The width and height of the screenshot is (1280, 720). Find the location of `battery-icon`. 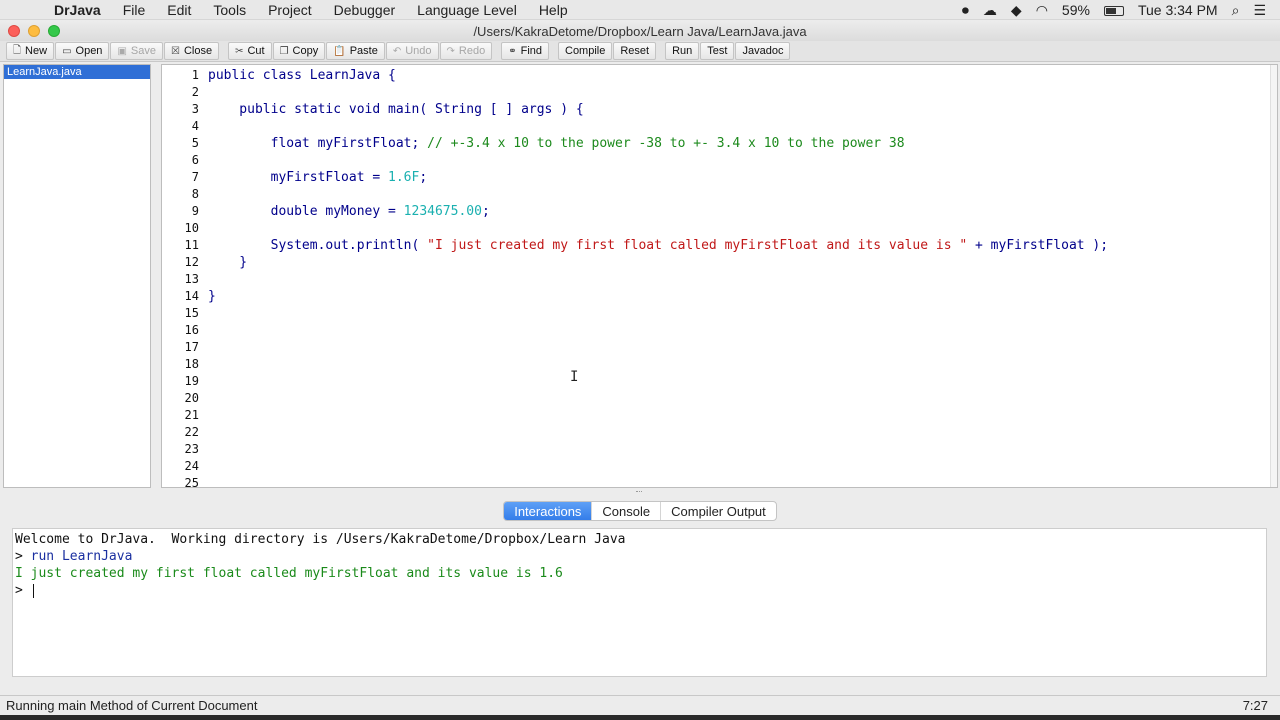

battery-icon is located at coordinates (1113, 10).